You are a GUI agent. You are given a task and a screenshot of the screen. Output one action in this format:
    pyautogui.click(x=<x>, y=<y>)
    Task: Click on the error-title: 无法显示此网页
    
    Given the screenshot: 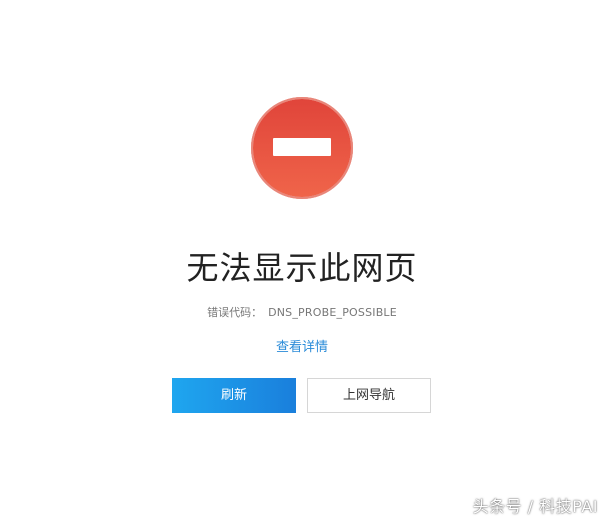 What is the action you would take?
    pyautogui.click(x=302, y=268)
    